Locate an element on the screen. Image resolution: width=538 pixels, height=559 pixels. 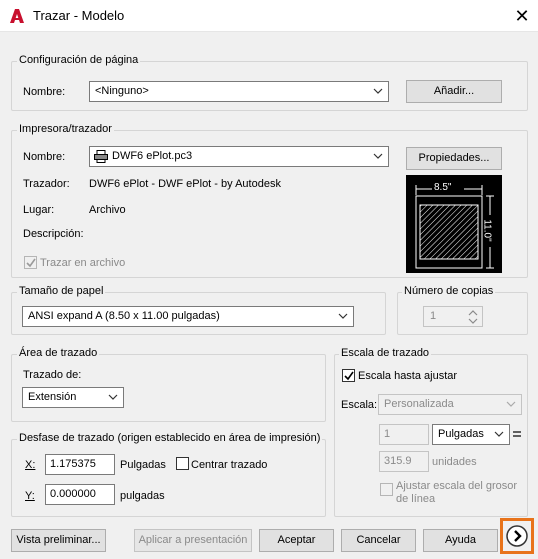
more-options-button is located at coordinates (517, 536).